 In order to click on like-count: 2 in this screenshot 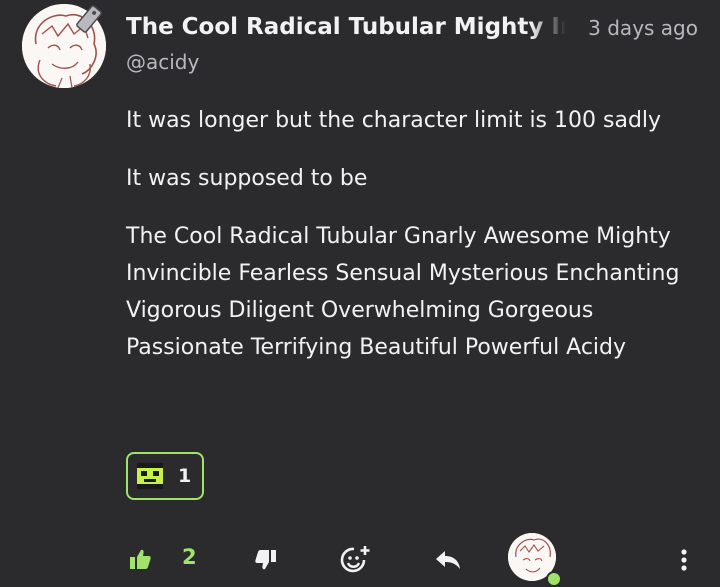, I will do `click(189, 557)`.